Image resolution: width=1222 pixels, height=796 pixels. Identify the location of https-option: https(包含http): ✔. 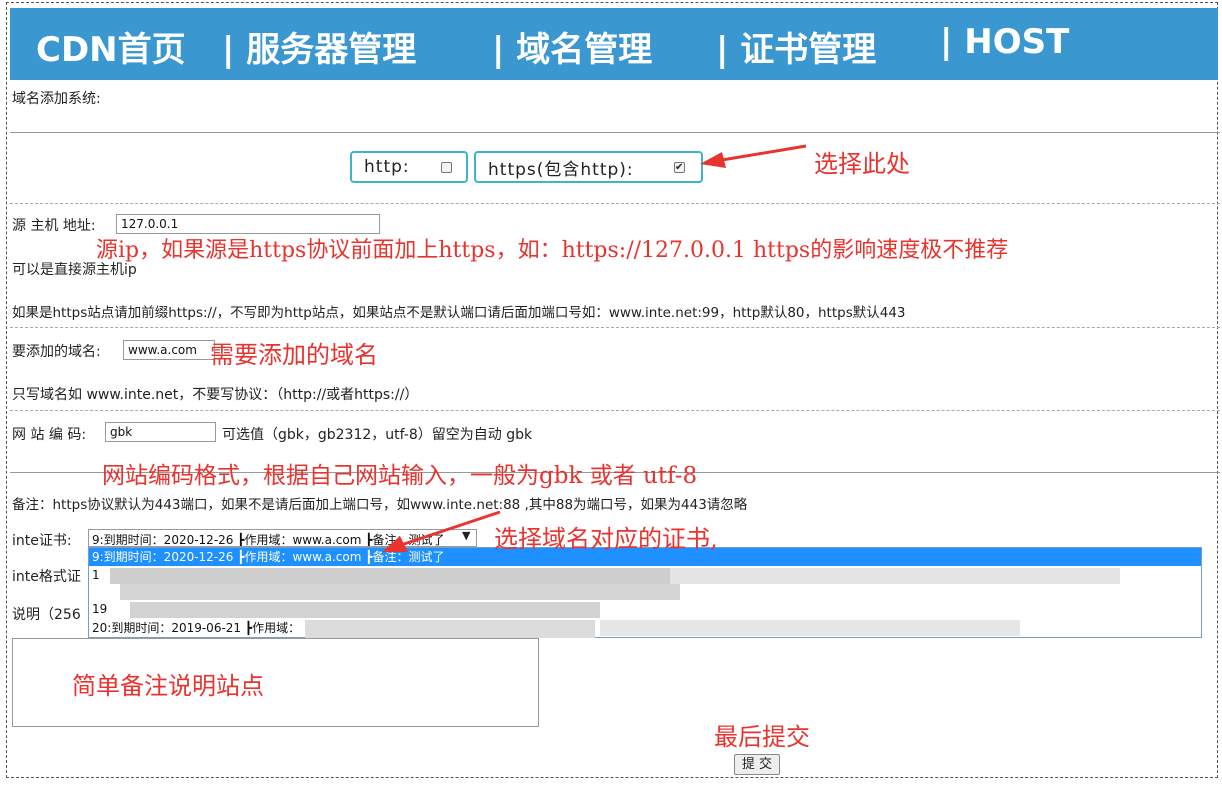
(588, 167).